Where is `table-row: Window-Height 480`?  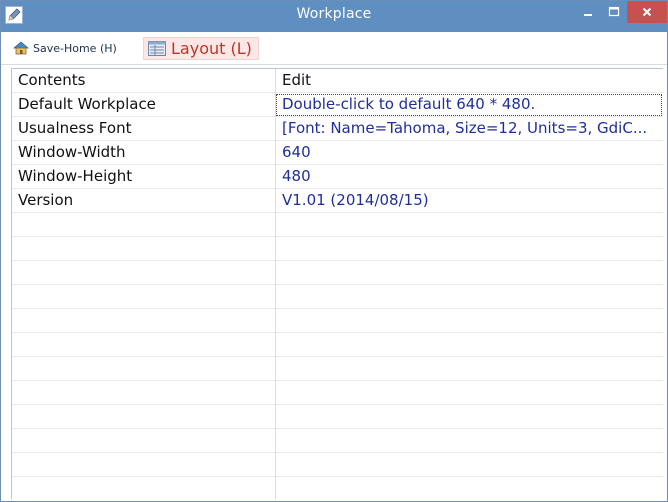
table-row: Window-Height 480 is located at coordinates (337, 177).